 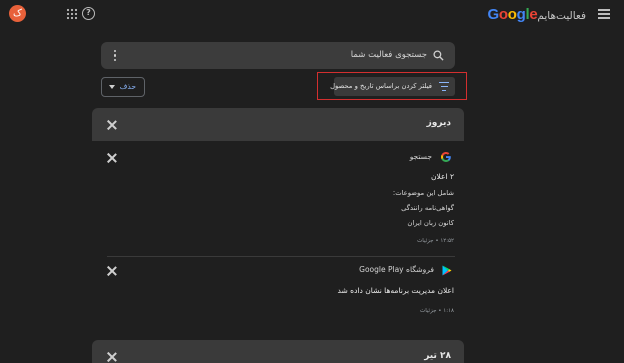 I want to click on brand-logo: Google فعالیت‌هایم, so click(x=537, y=15).